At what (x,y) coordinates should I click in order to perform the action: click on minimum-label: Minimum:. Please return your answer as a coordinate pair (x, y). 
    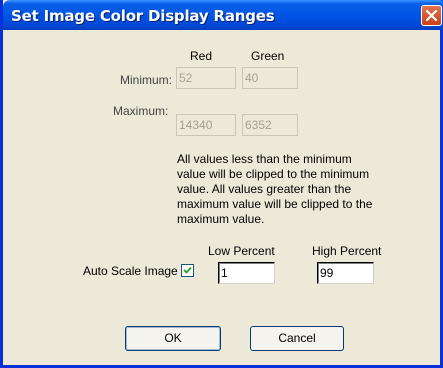
    Looking at the image, I should click on (146, 80).